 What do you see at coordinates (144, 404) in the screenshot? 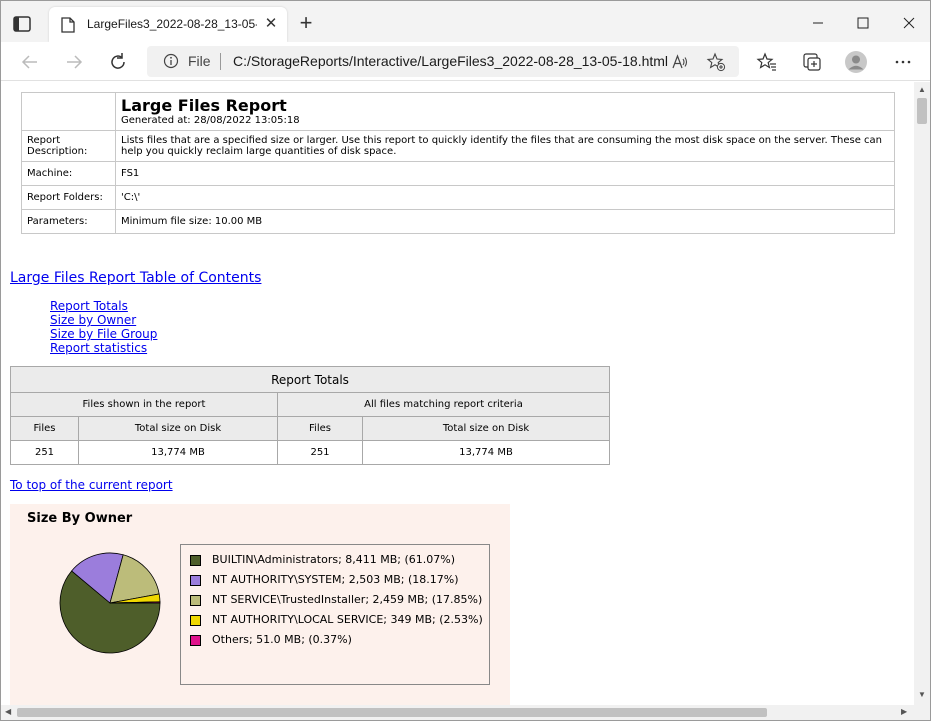
I see `totals-group-shown: Files shown in the report` at bounding box center [144, 404].